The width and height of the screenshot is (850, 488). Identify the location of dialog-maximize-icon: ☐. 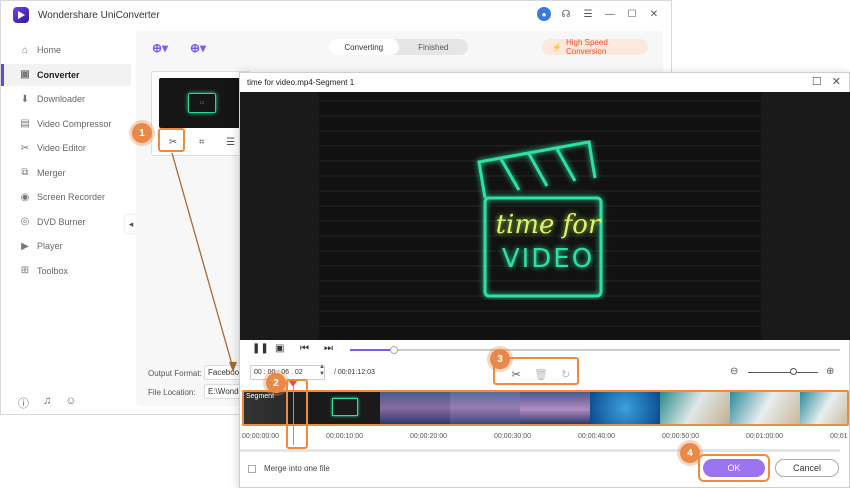
(817, 81).